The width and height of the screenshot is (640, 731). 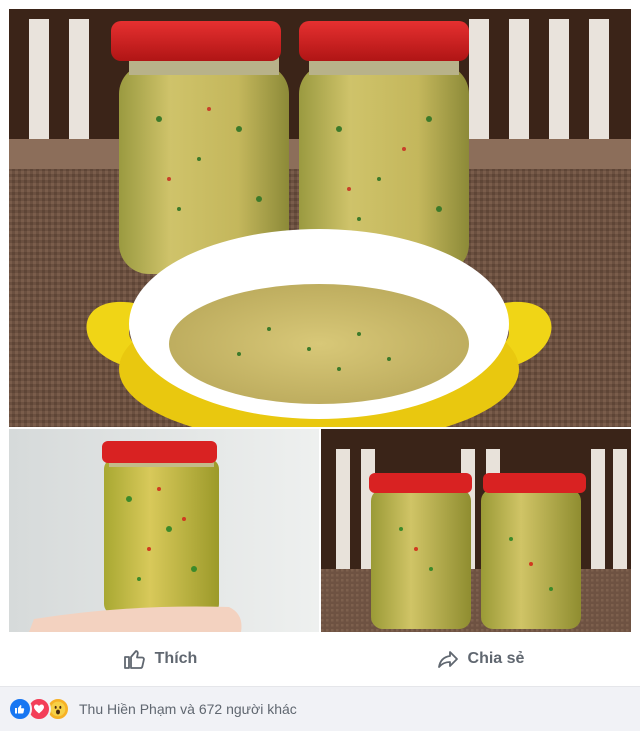 What do you see at coordinates (447, 659) in the screenshot?
I see `share-arrow-icon` at bounding box center [447, 659].